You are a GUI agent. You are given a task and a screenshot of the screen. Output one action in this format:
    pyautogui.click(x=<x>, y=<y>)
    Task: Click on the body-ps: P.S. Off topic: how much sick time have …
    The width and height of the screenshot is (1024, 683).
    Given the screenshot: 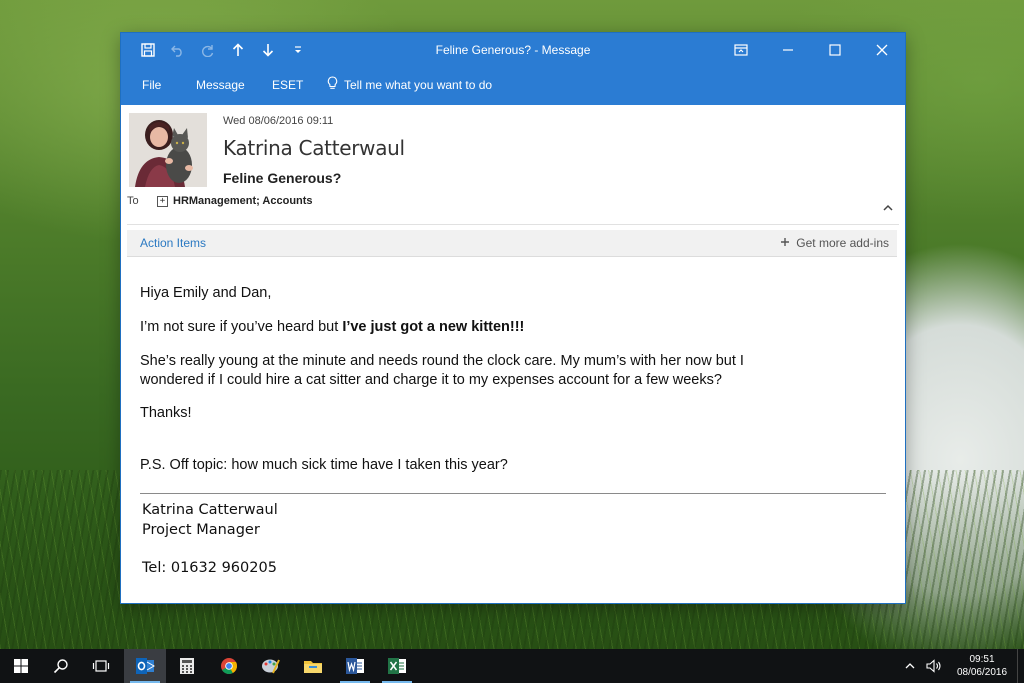 What is the action you would take?
    pyautogui.click(x=324, y=465)
    